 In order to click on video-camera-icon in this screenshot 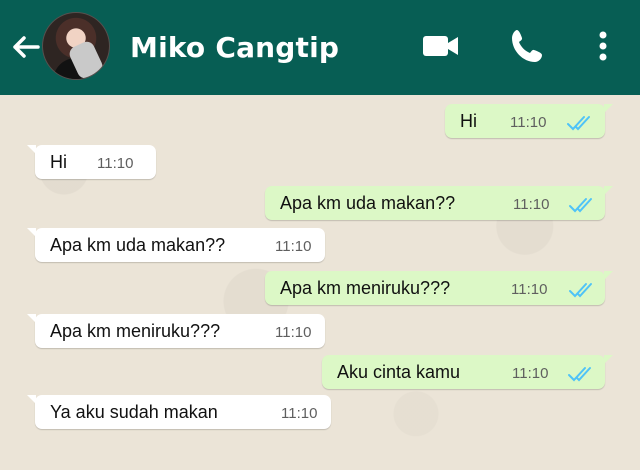, I will do `click(440, 46)`.